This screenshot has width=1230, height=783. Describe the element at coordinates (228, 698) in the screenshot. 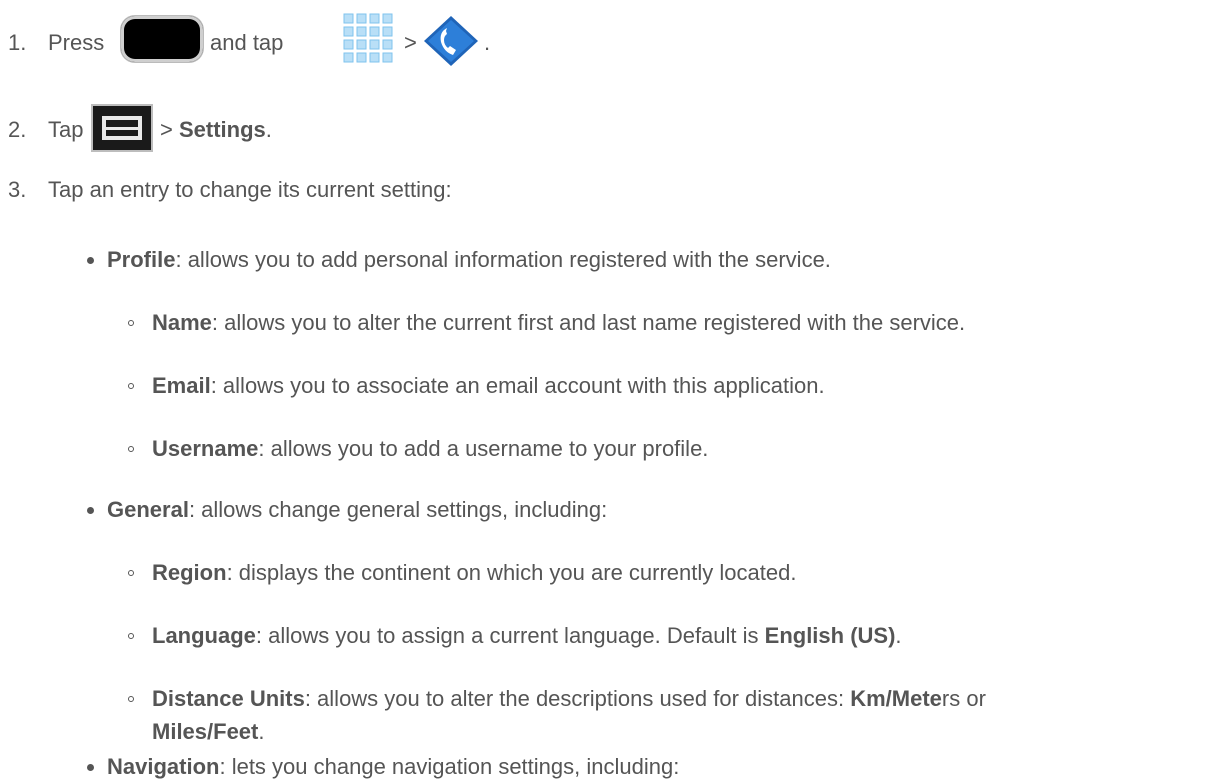

I see `distance-units-term: Distance Units` at that location.